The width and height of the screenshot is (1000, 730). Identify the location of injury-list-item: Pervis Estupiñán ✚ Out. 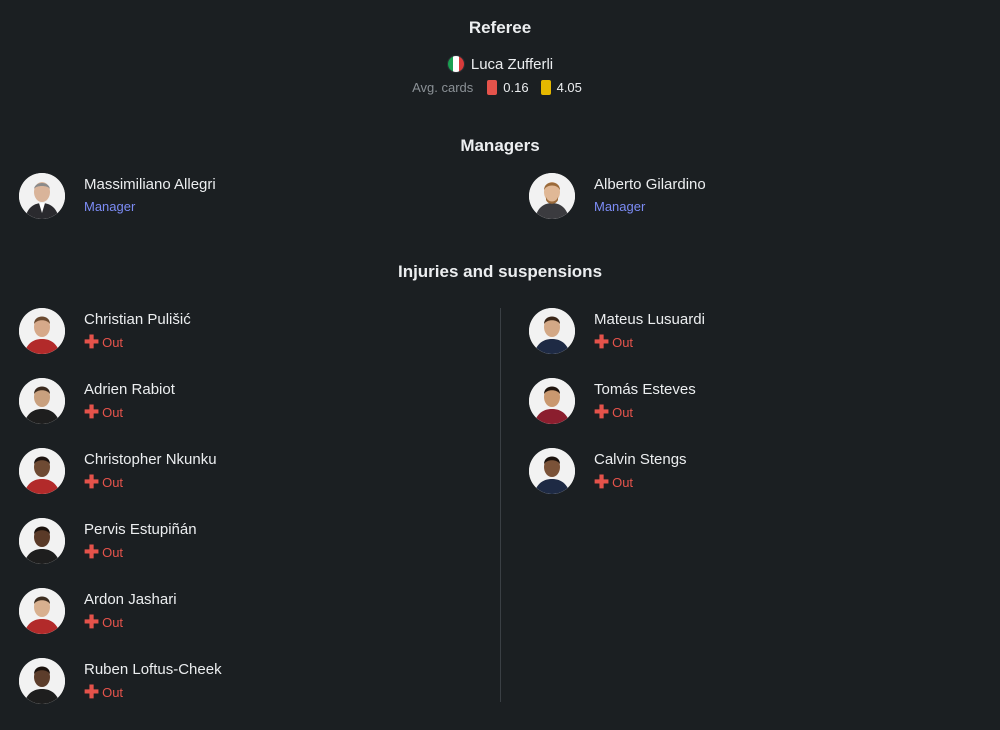
(108, 541).